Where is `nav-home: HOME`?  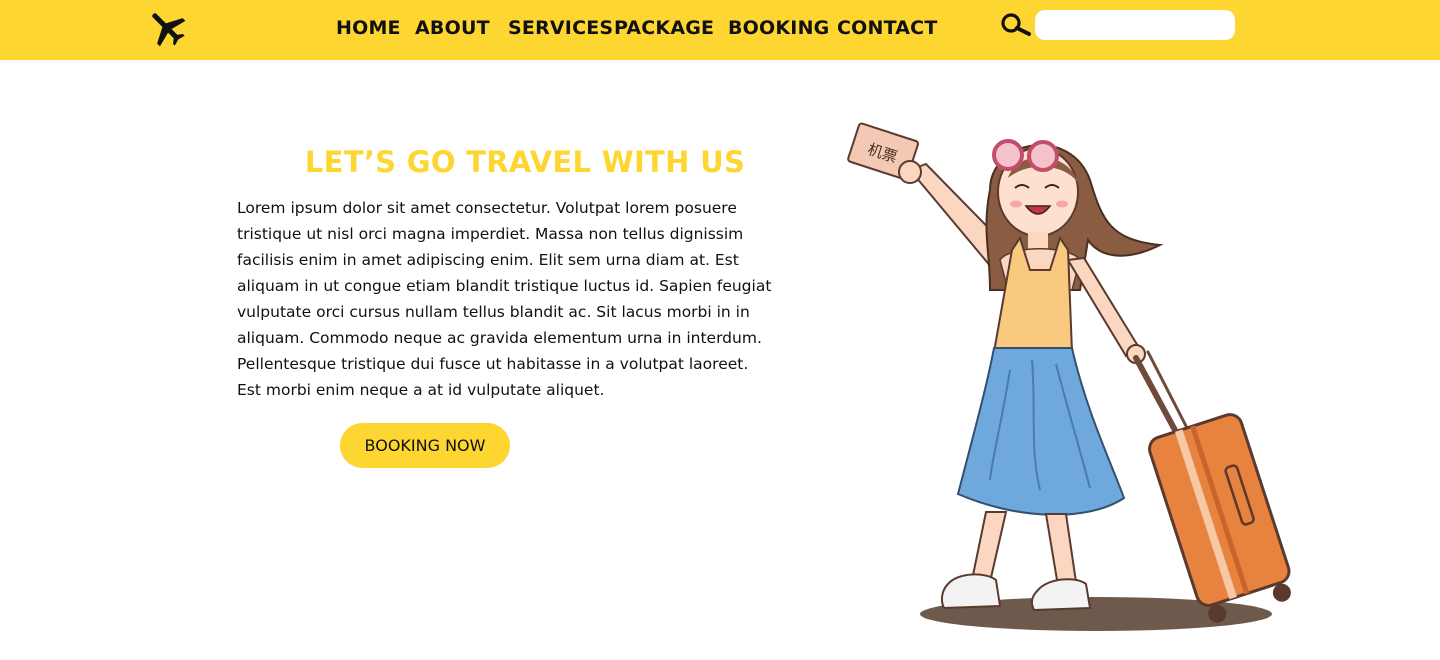
nav-home: HOME is located at coordinates (368, 28).